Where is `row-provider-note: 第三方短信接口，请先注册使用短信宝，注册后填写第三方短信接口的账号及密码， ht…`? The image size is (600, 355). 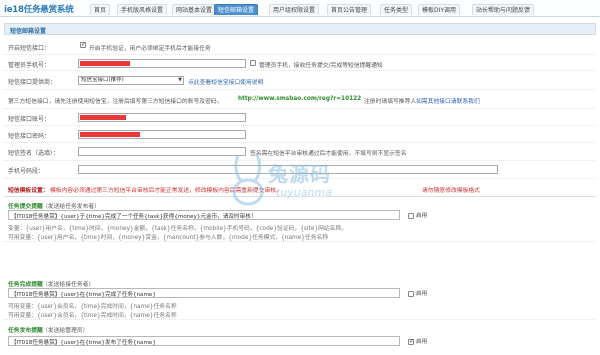 row-provider-note: 第三方短信接口，请先注册使用短信宝，注册后填写第三方短信接口的账号及密码， ht… is located at coordinates (300, 99).